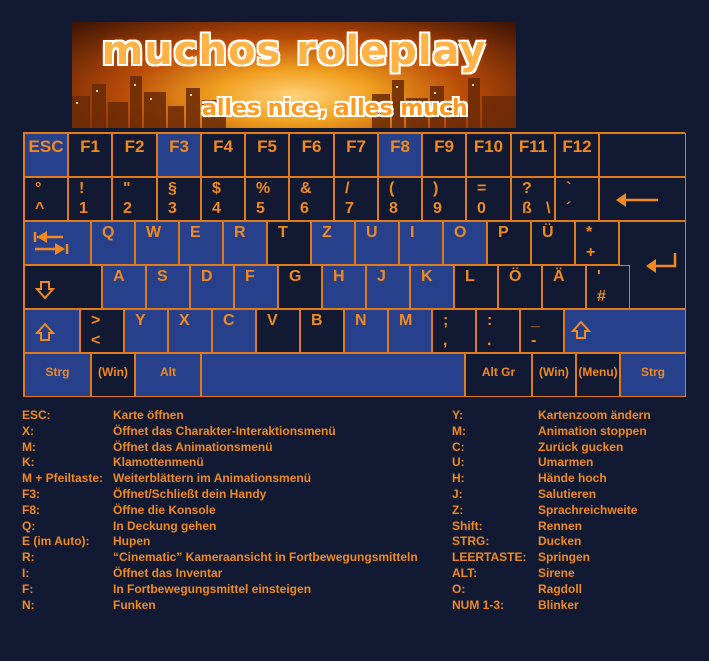 This screenshot has width=709, height=661. Describe the element at coordinates (637, 200) in the screenshot. I see `arrow-left-icon` at that location.